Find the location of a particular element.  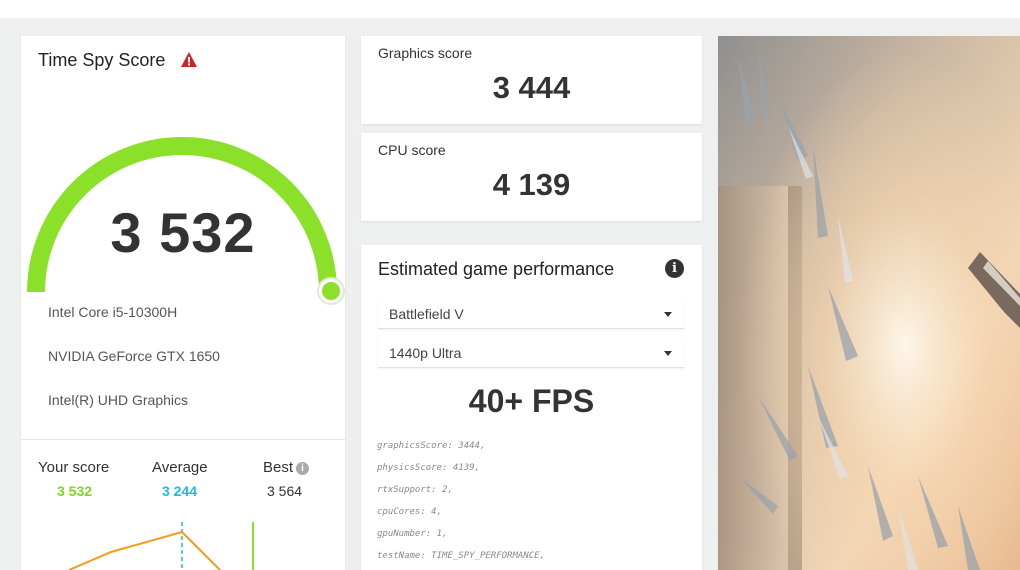

detail-line: testName: TIME_SPY_PERFORMANCE, is located at coordinates (461, 556).